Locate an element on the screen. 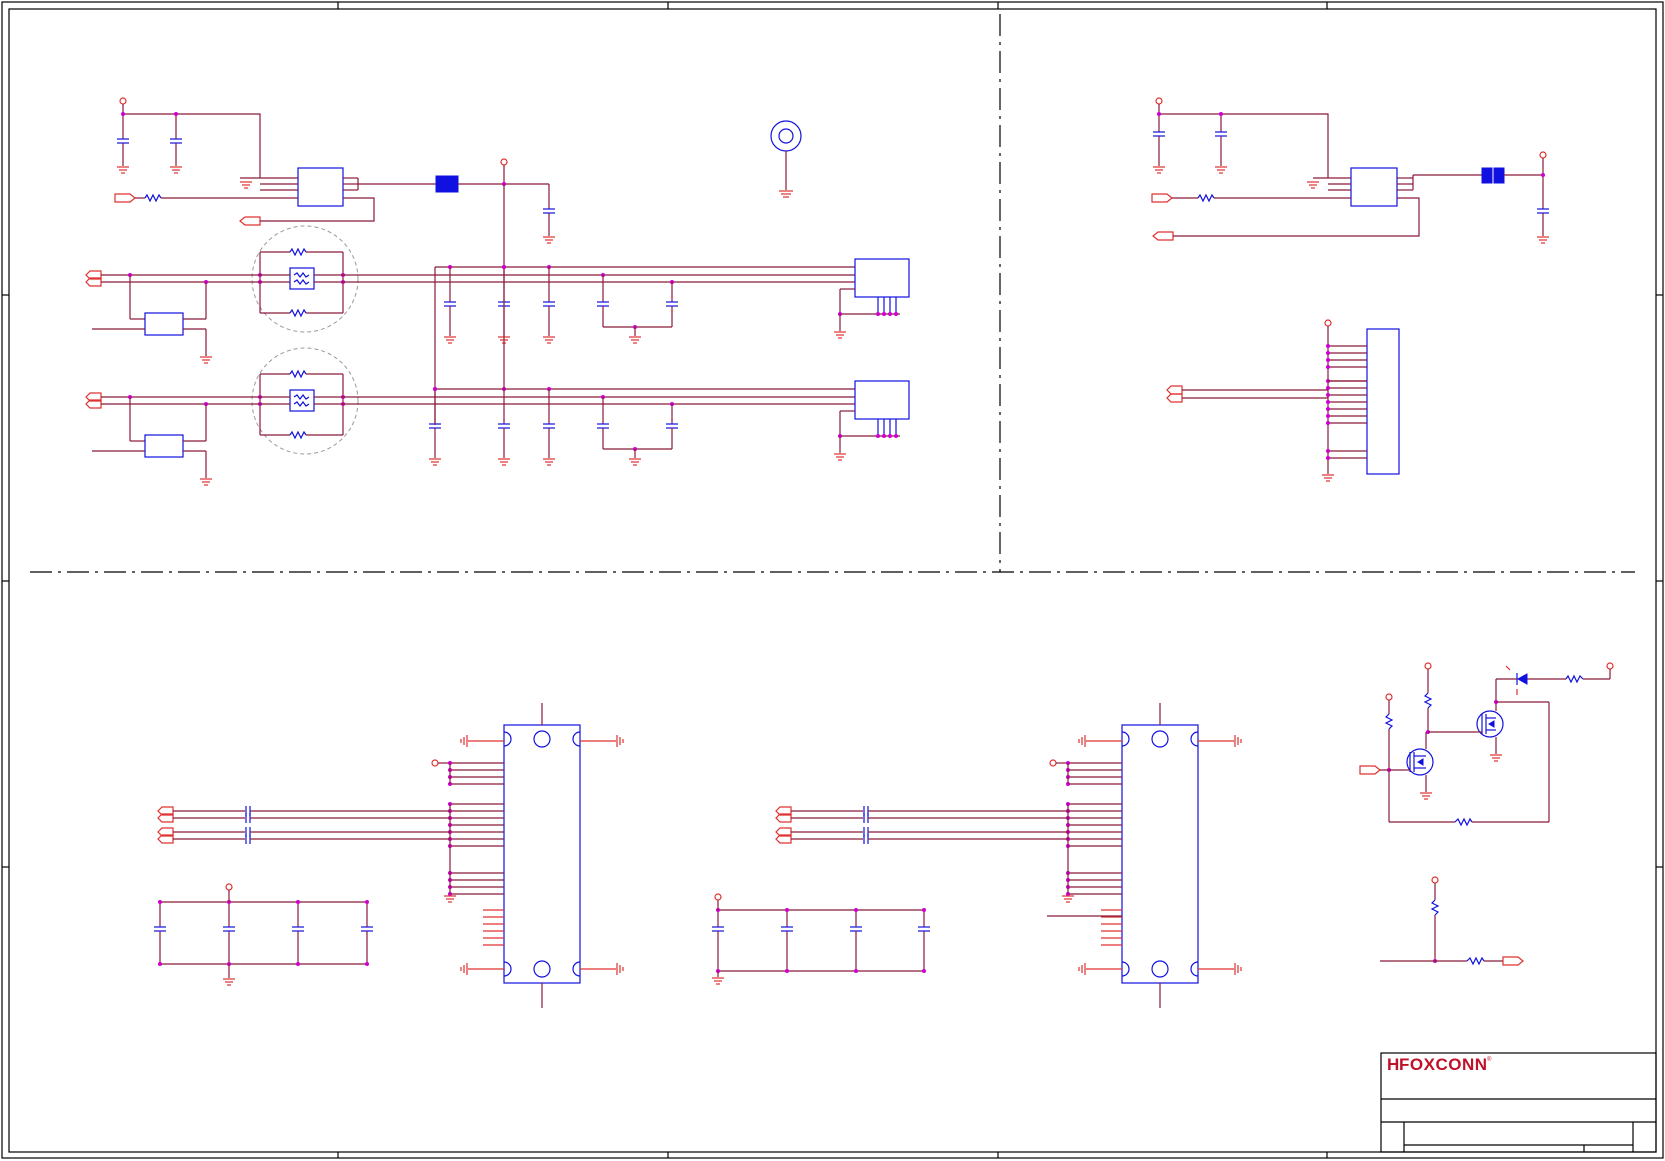 This screenshot has height=1161, width=1665. usb-power-block-right is located at coordinates (1350, 289).